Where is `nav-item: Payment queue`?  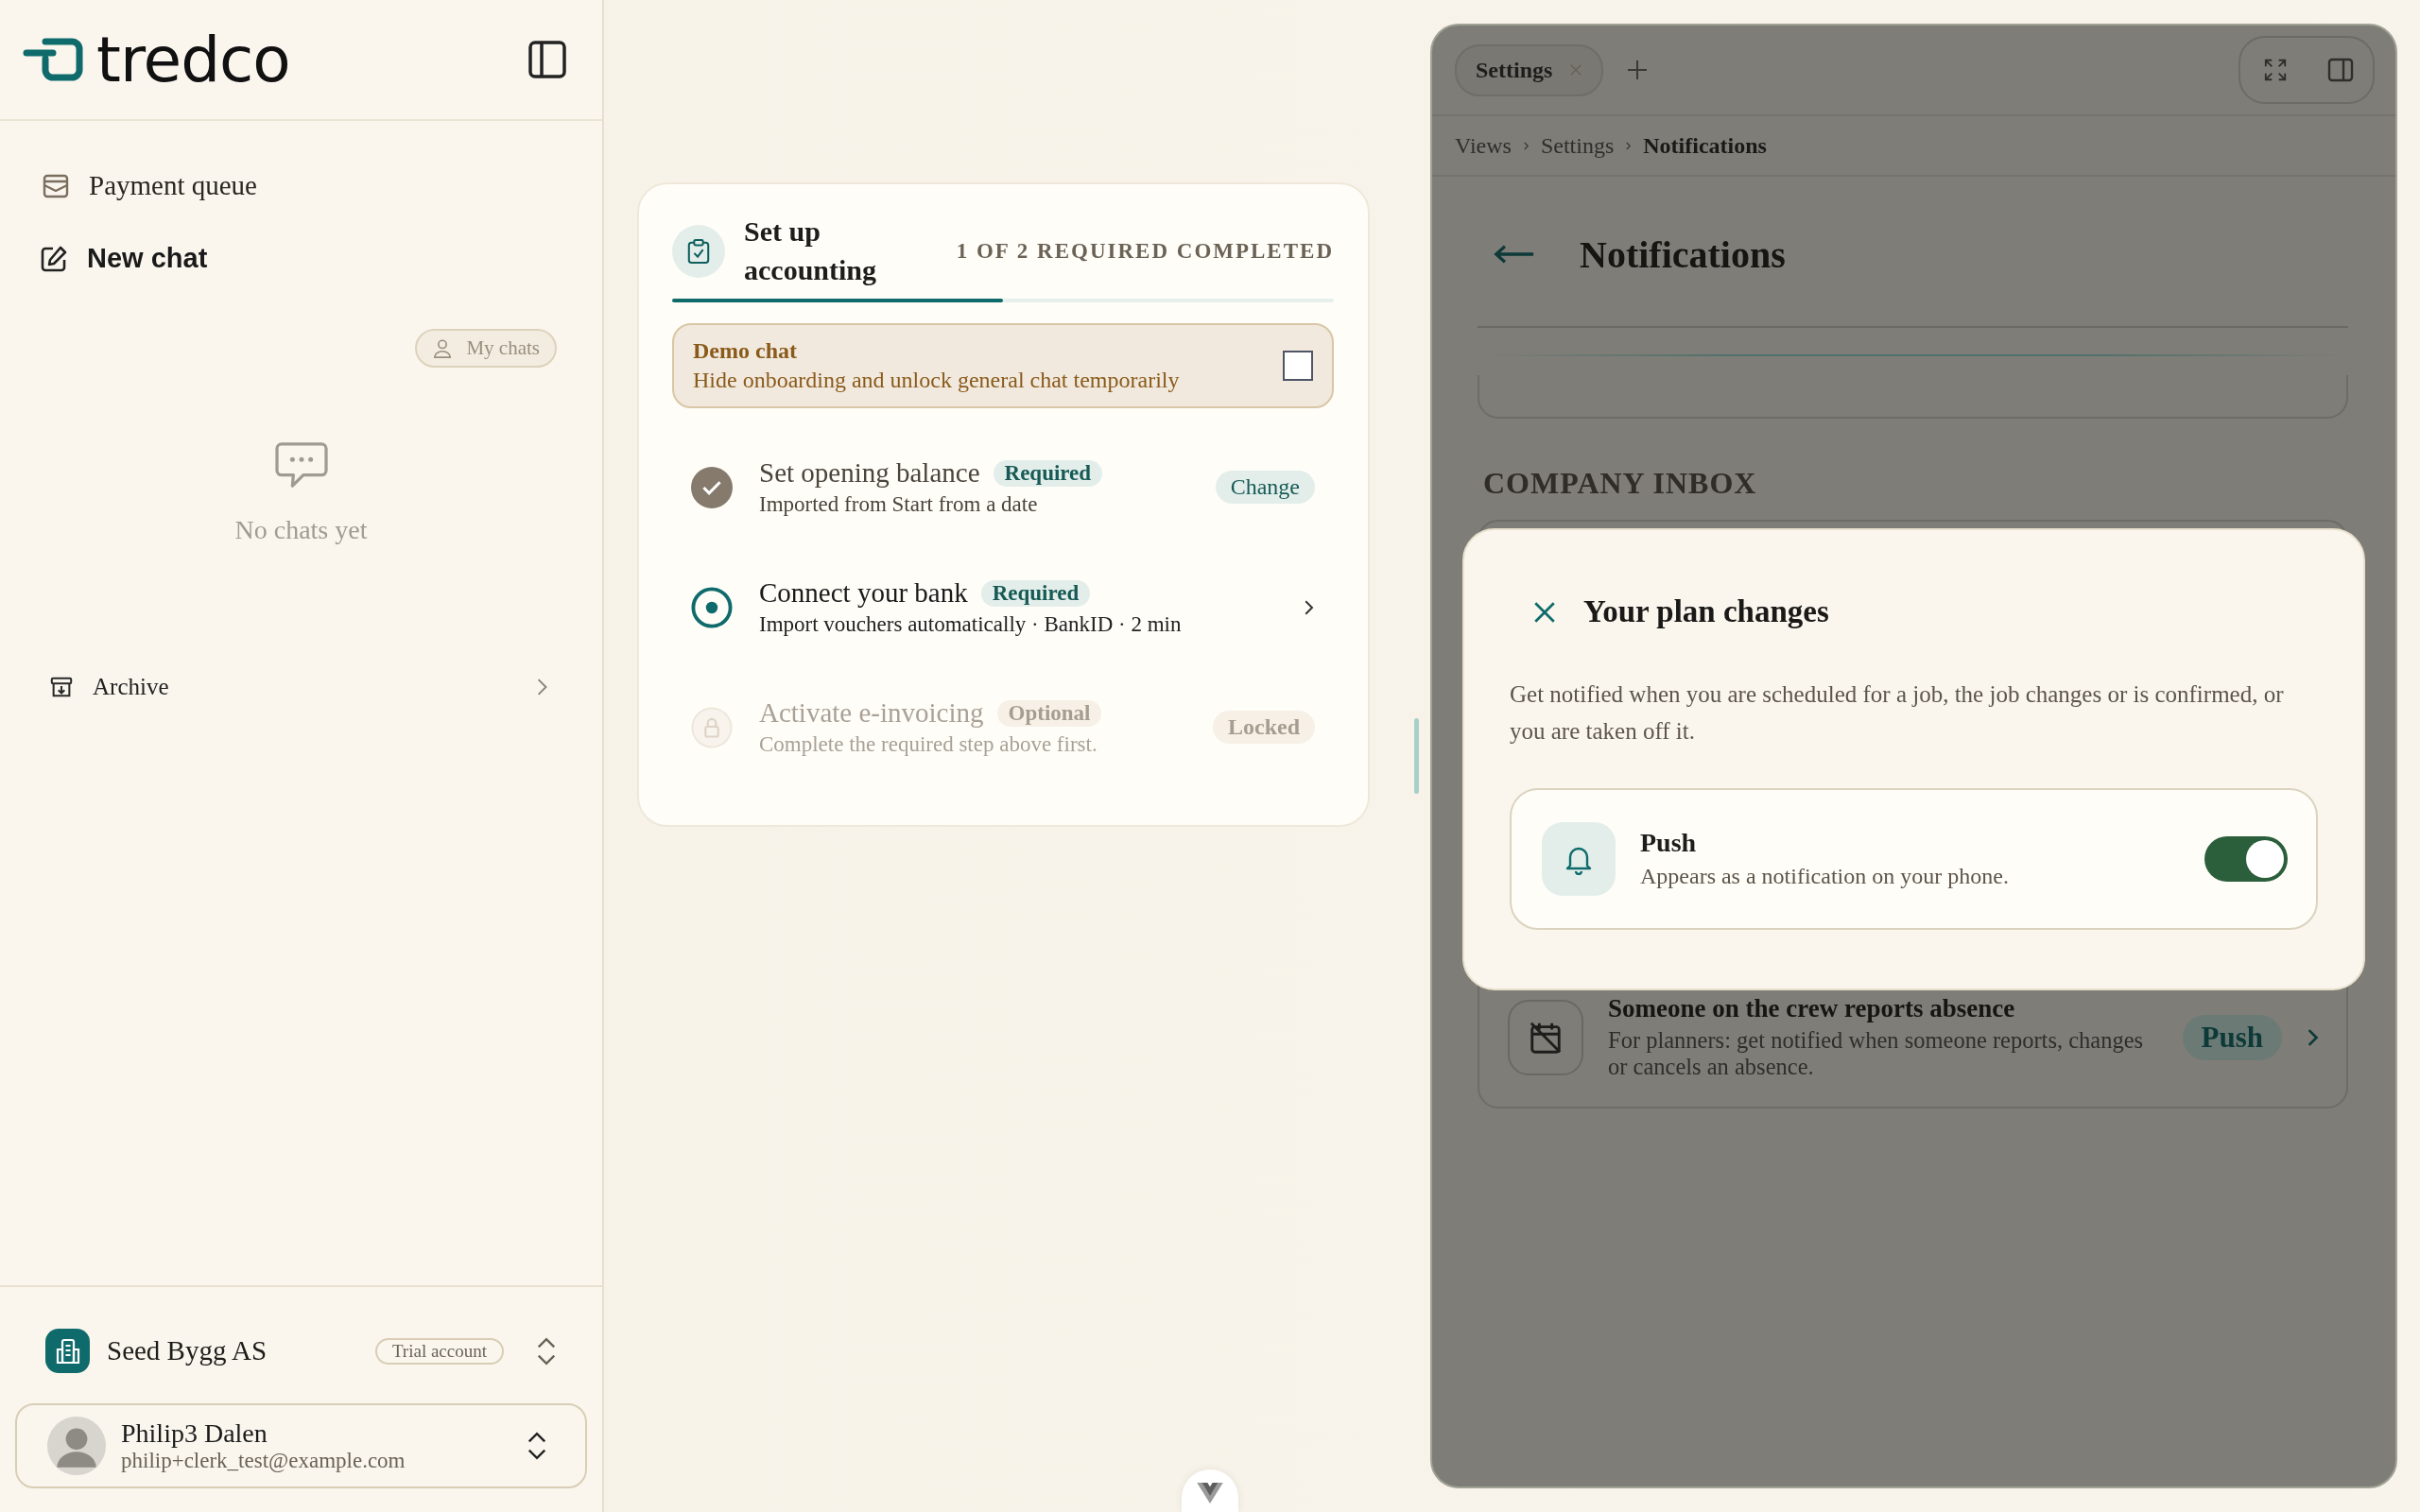
nav-item: Payment queue is located at coordinates (322, 185).